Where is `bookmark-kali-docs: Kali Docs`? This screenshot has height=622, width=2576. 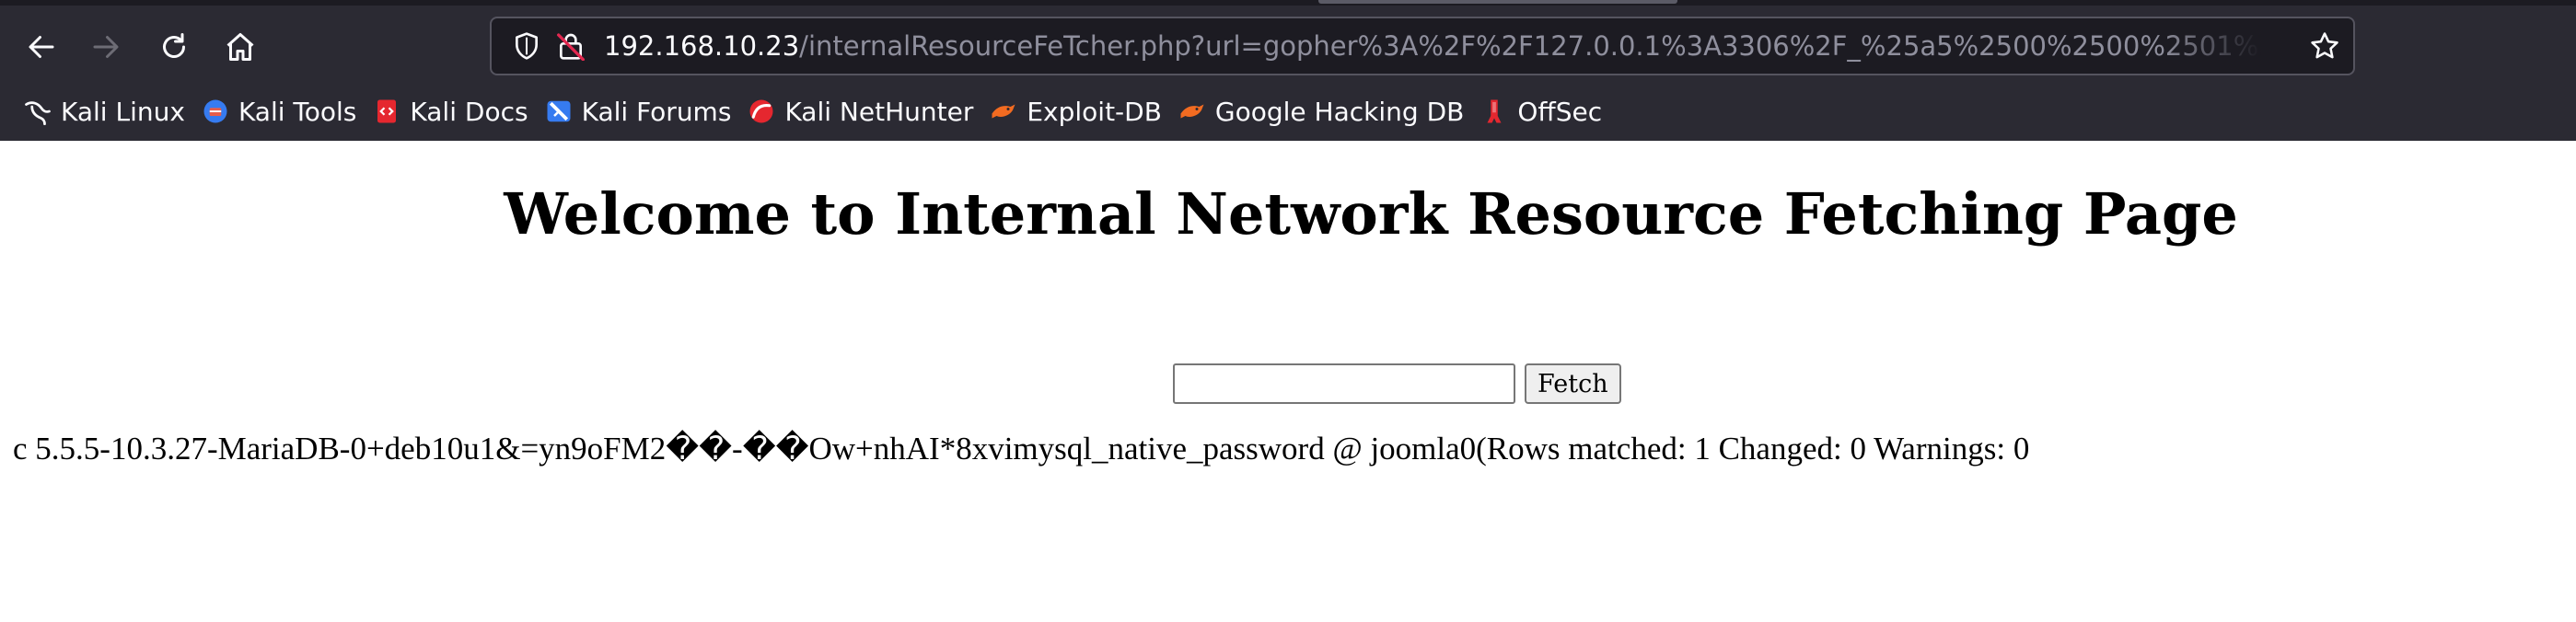
bookmark-kali-docs: Kali Docs is located at coordinates (450, 112).